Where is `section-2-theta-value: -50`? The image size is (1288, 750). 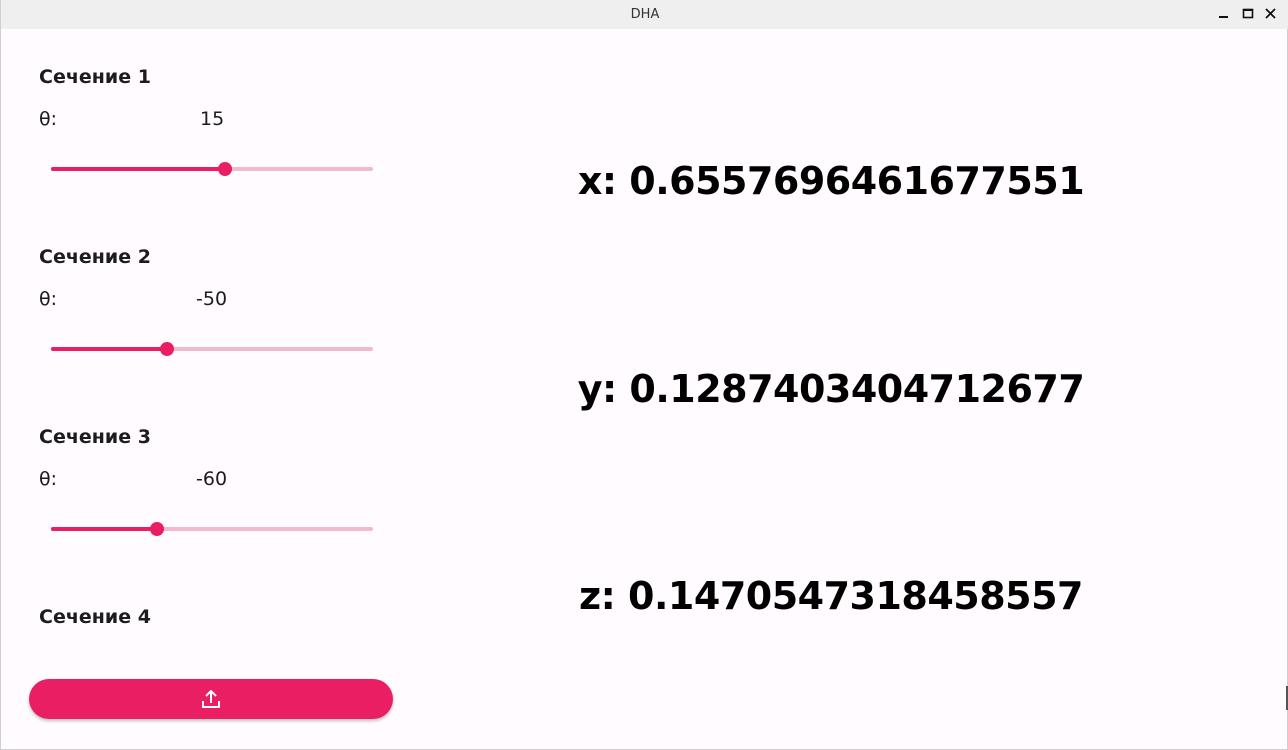 section-2-theta-value: -50 is located at coordinates (212, 299).